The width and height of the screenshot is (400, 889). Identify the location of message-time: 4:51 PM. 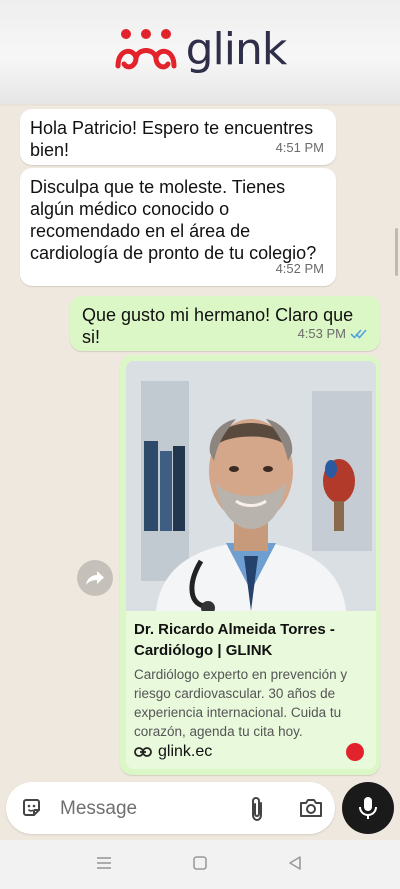
(299, 147).